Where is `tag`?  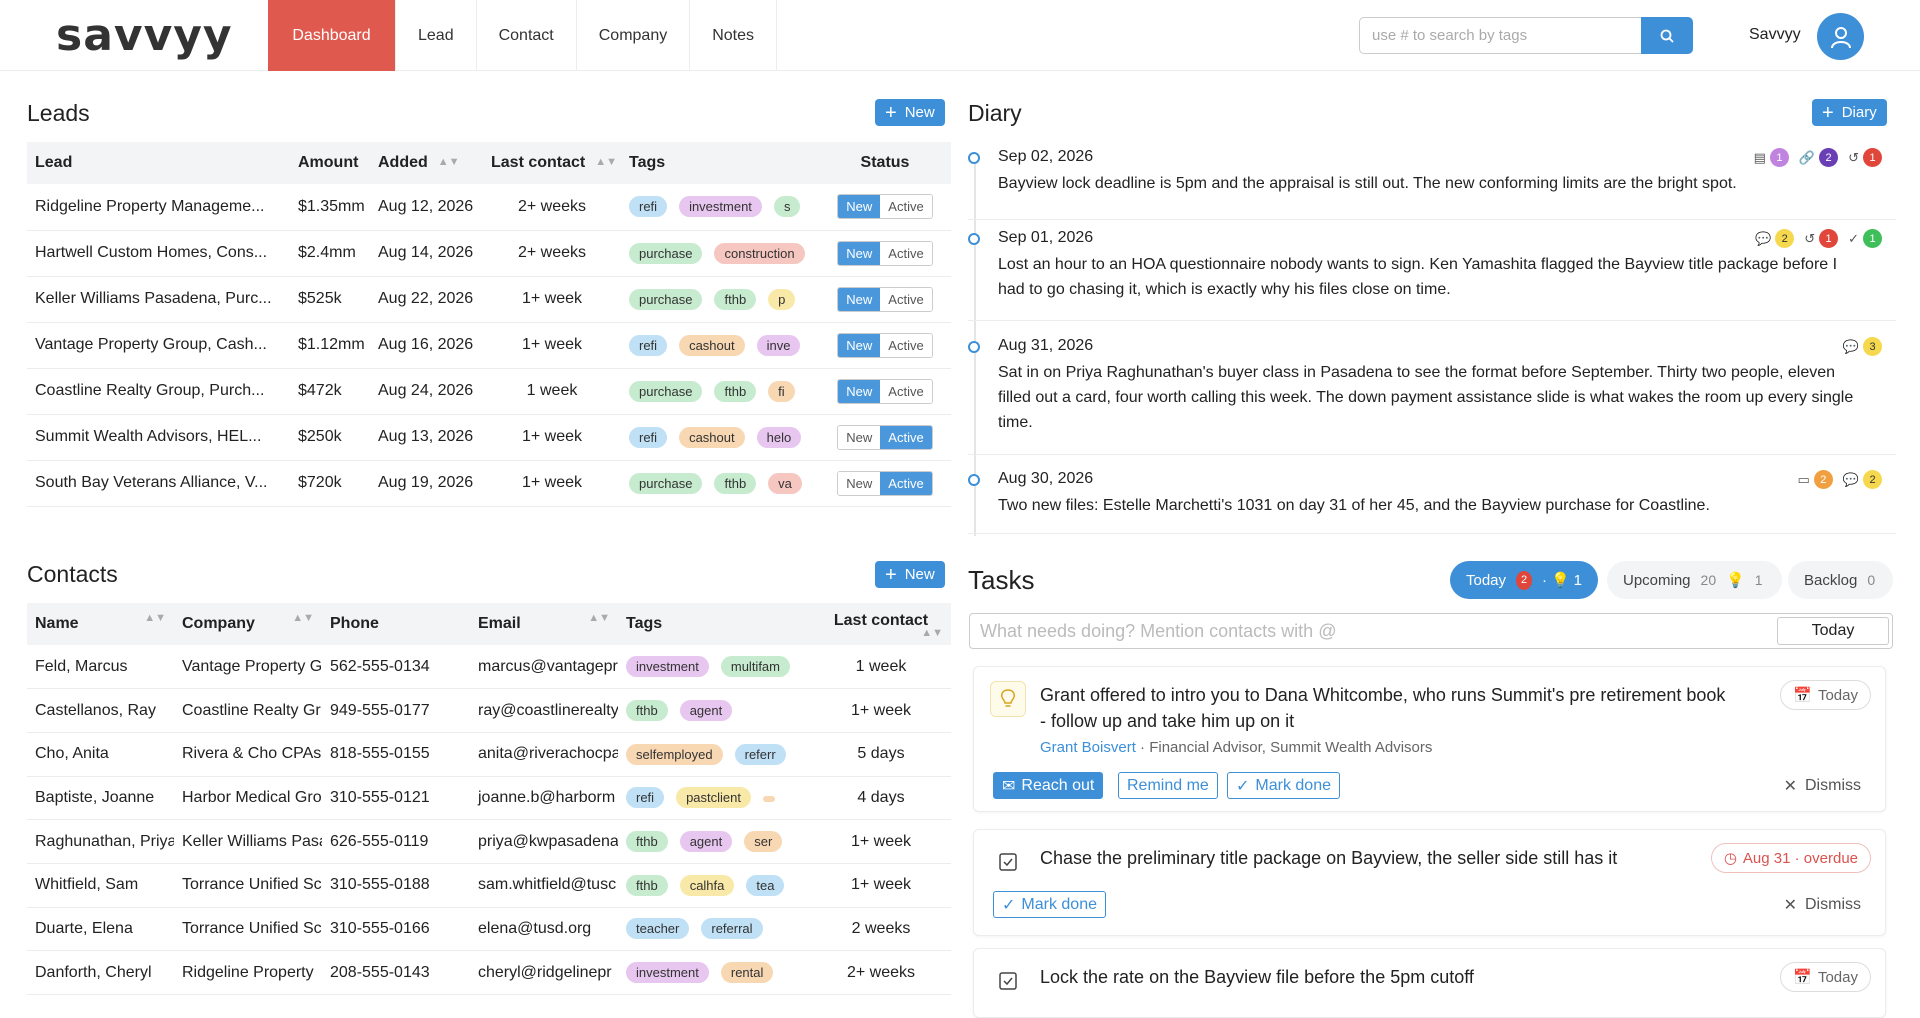
tag is located at coordinates (768, 799).